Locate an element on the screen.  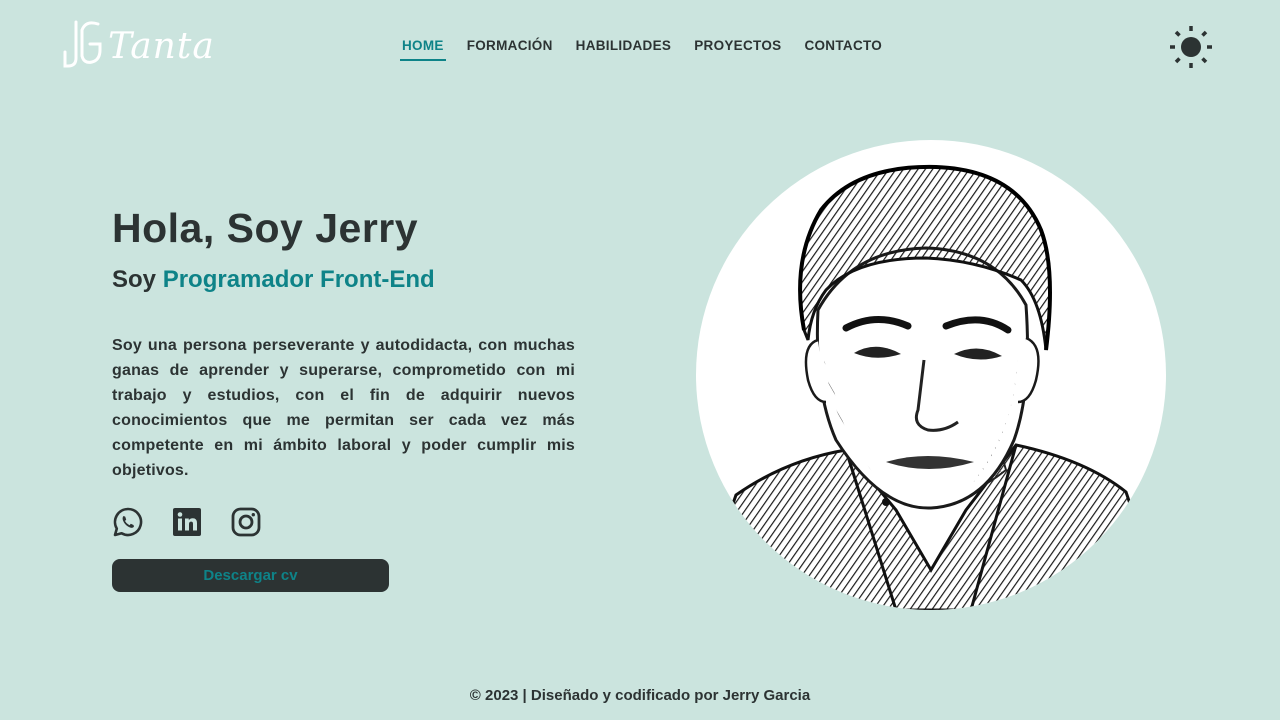
subtitle-accent: Programador Front-End is located at coordinates (298, 279).